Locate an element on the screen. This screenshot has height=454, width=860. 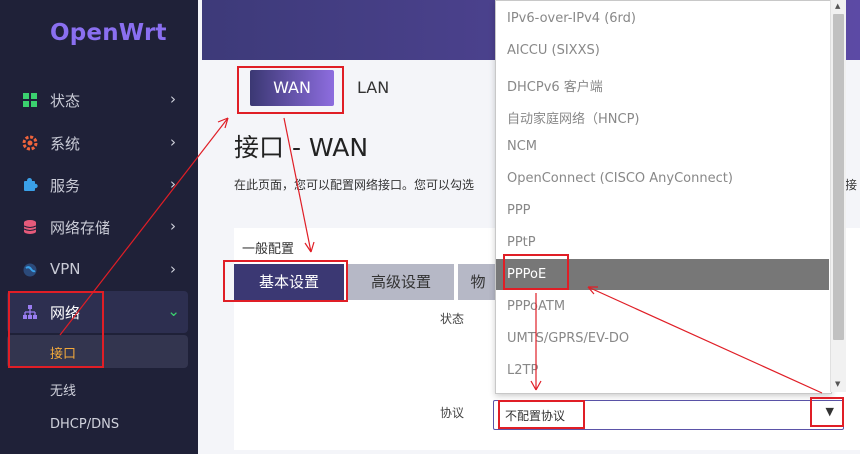
dropdown-option-label: IPv6-over-IPv4 (6rd) is located at coordinates (571, 18).